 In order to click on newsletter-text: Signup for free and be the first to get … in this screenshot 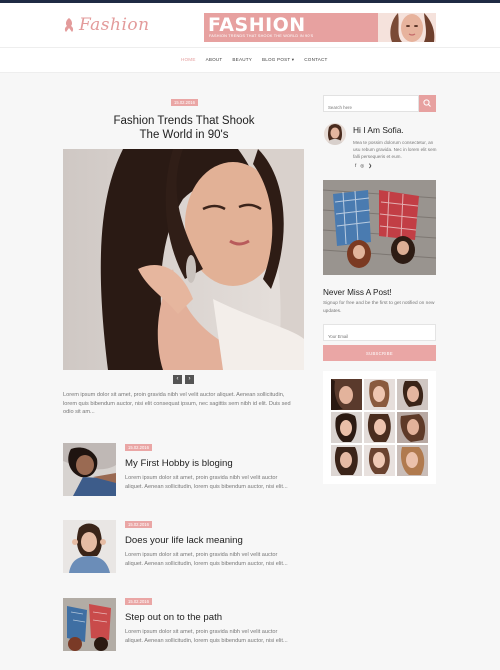, I will do `click(379, 307)`.